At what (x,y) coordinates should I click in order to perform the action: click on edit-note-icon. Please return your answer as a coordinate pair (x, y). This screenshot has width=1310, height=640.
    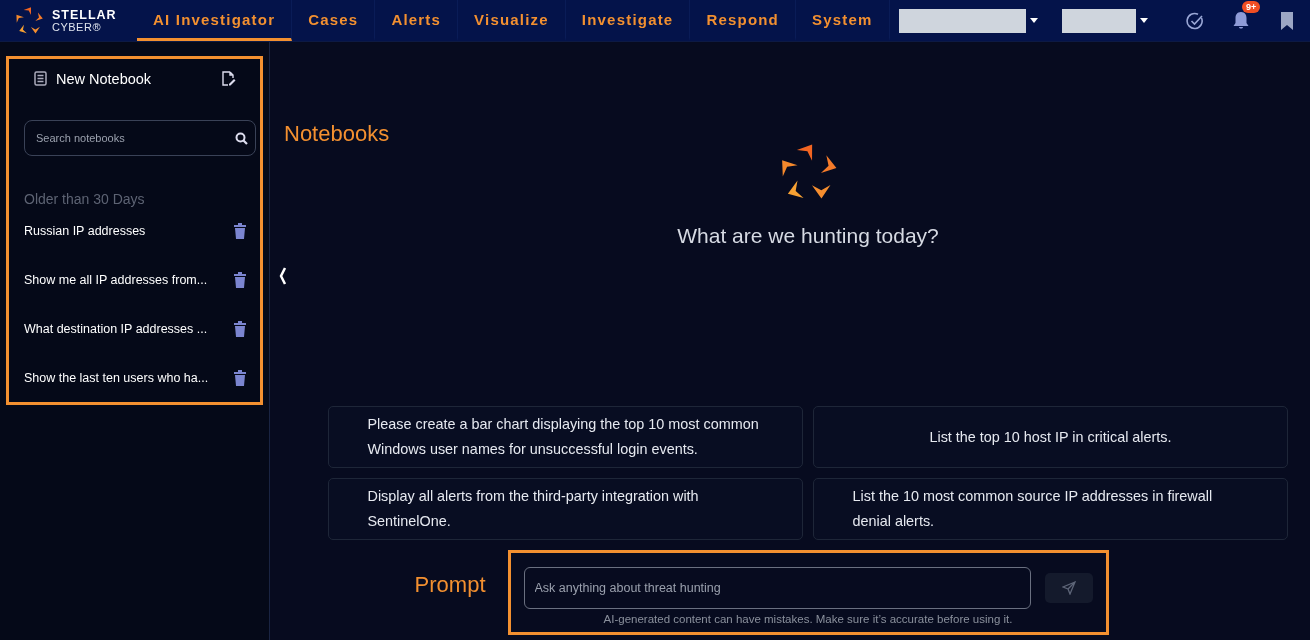
    Looking at the image, I should click on (228, 79).